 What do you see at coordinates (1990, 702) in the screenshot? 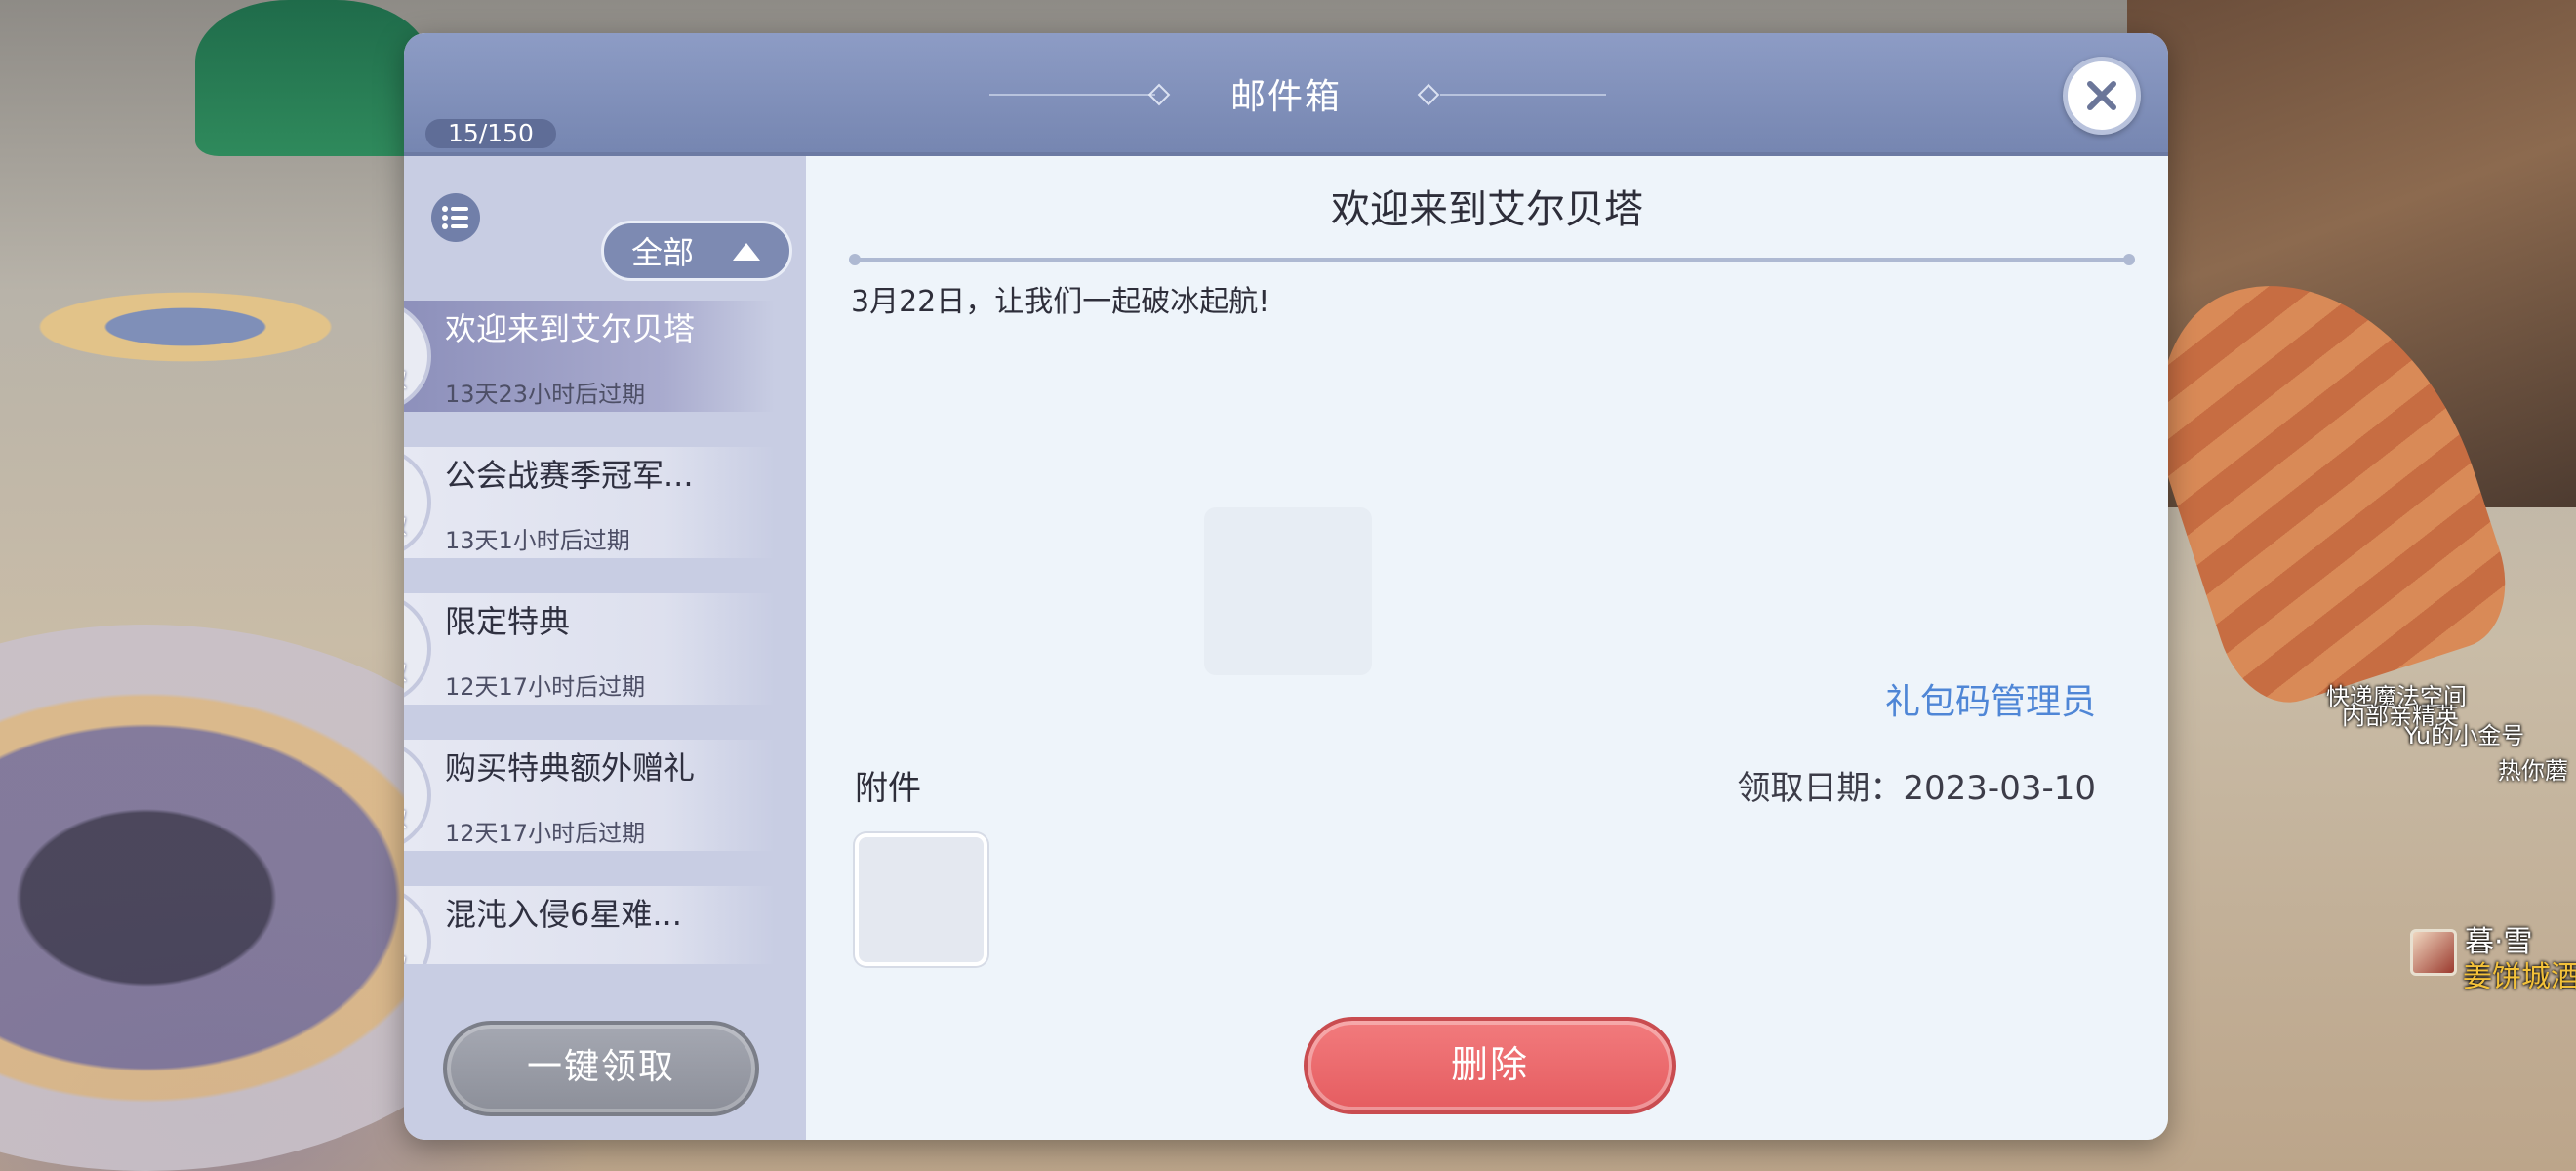
I see `mail-sender: 礼包码管理员` at bounding box center [1990, 702].